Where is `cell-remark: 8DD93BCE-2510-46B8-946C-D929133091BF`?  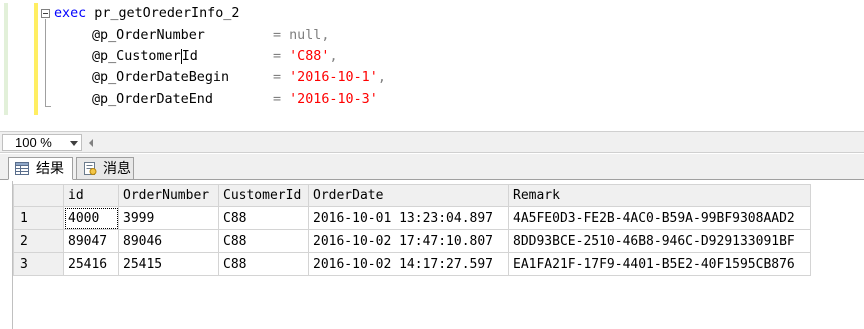
cell-remark: 8DD93BCE-2510-46B8-946C-D929133091BF is located at coordinates (659, 241).